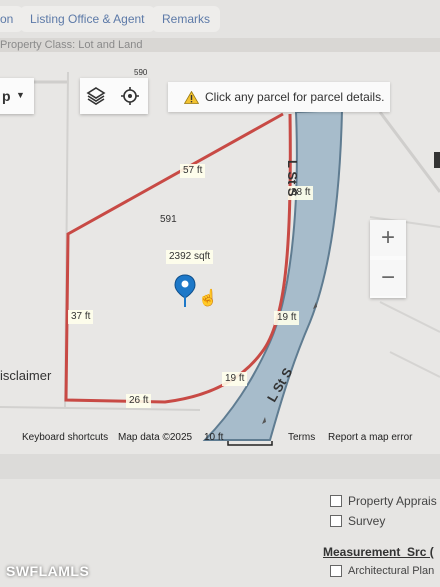 This screenshot has height=587, width=440. What do you see at coordinates (130, 96) in the screenshot?
I see `locate-icon` at bounding box center [130, 96].